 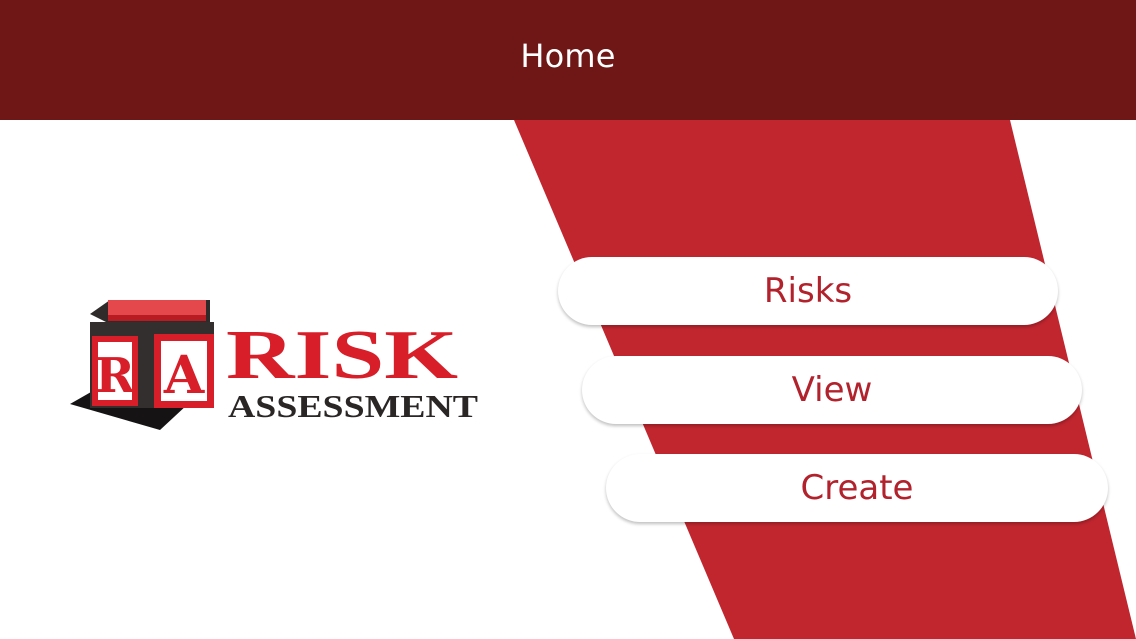 I want to click on risk-assessment-logo: R A RISK ASSESSMENT, so click(x=274, y=365).